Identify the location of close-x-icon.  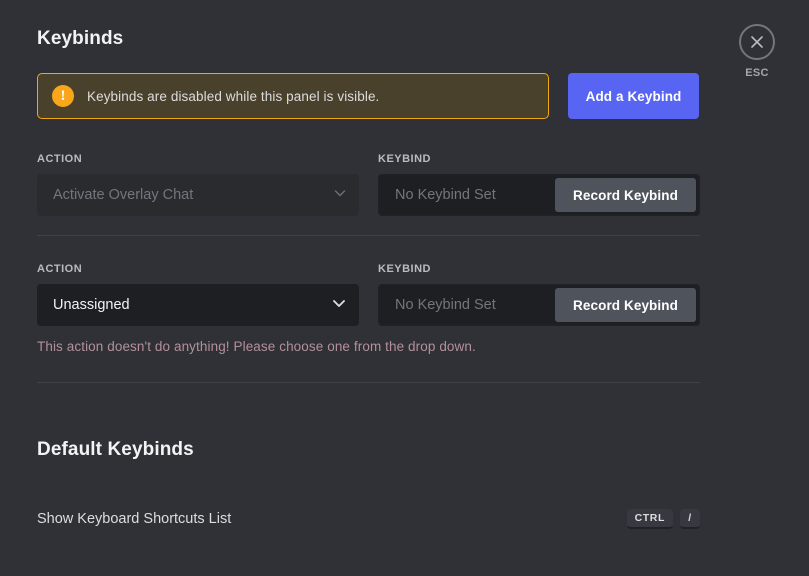
(757, 42).